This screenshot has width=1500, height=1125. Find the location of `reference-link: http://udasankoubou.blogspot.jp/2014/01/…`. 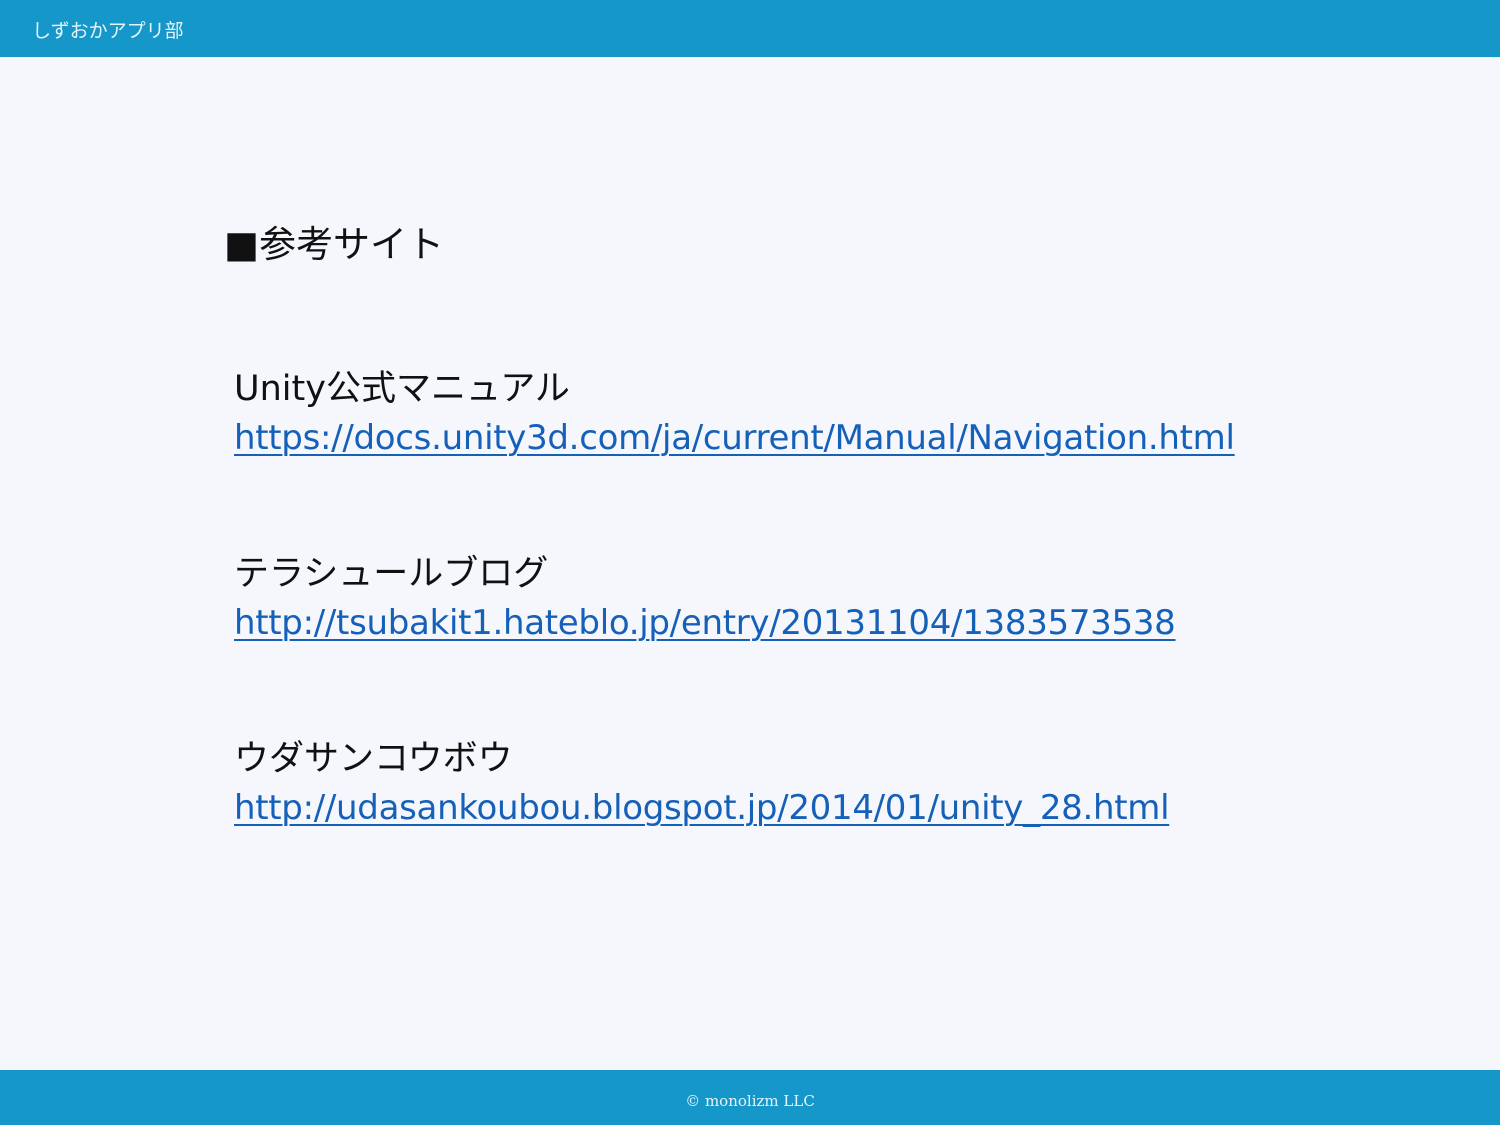

reference-link: http://udasankoubou.blogspot.jp/2014/01/… is located at coordinates (702, 808).